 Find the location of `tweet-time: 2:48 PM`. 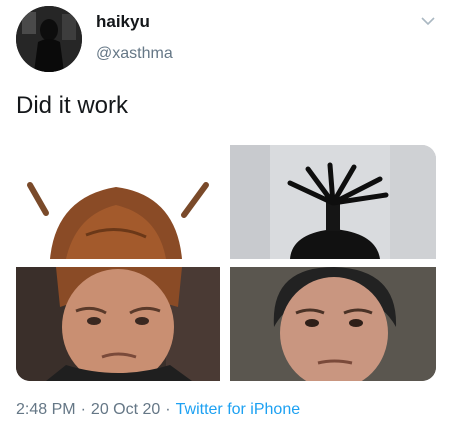

tweet-time: 2:48 PM is located at coordinates (46, 409).